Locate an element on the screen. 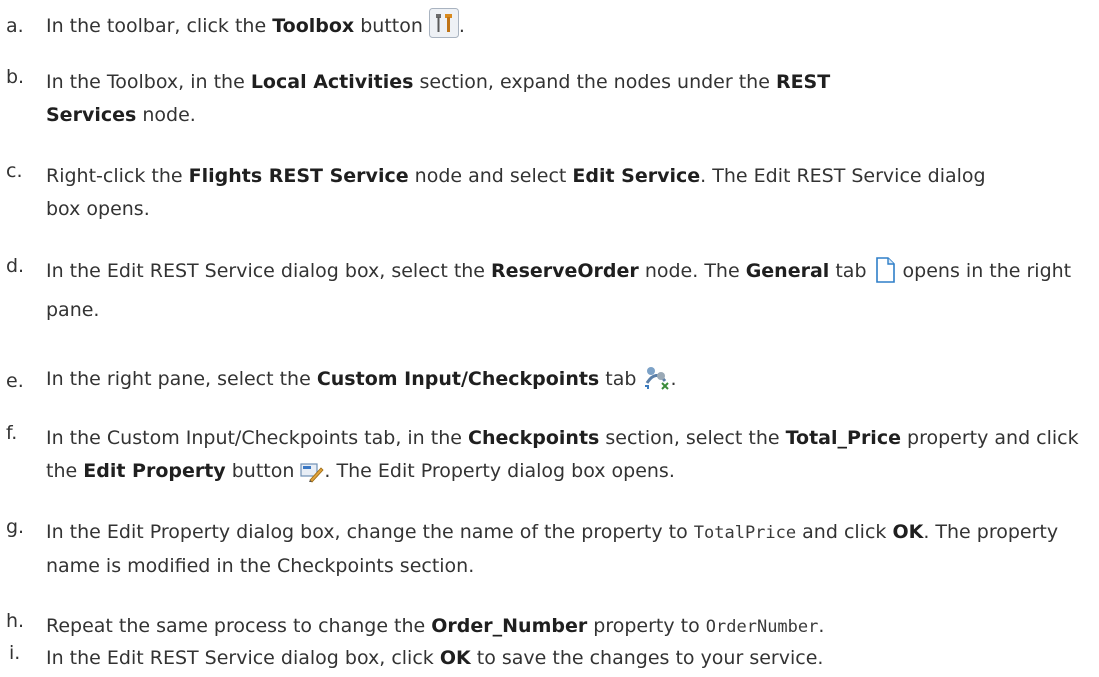 This screenshot has height=677, width=1099. order-number-code: OrderNumber is located at coordinates (762, 627).